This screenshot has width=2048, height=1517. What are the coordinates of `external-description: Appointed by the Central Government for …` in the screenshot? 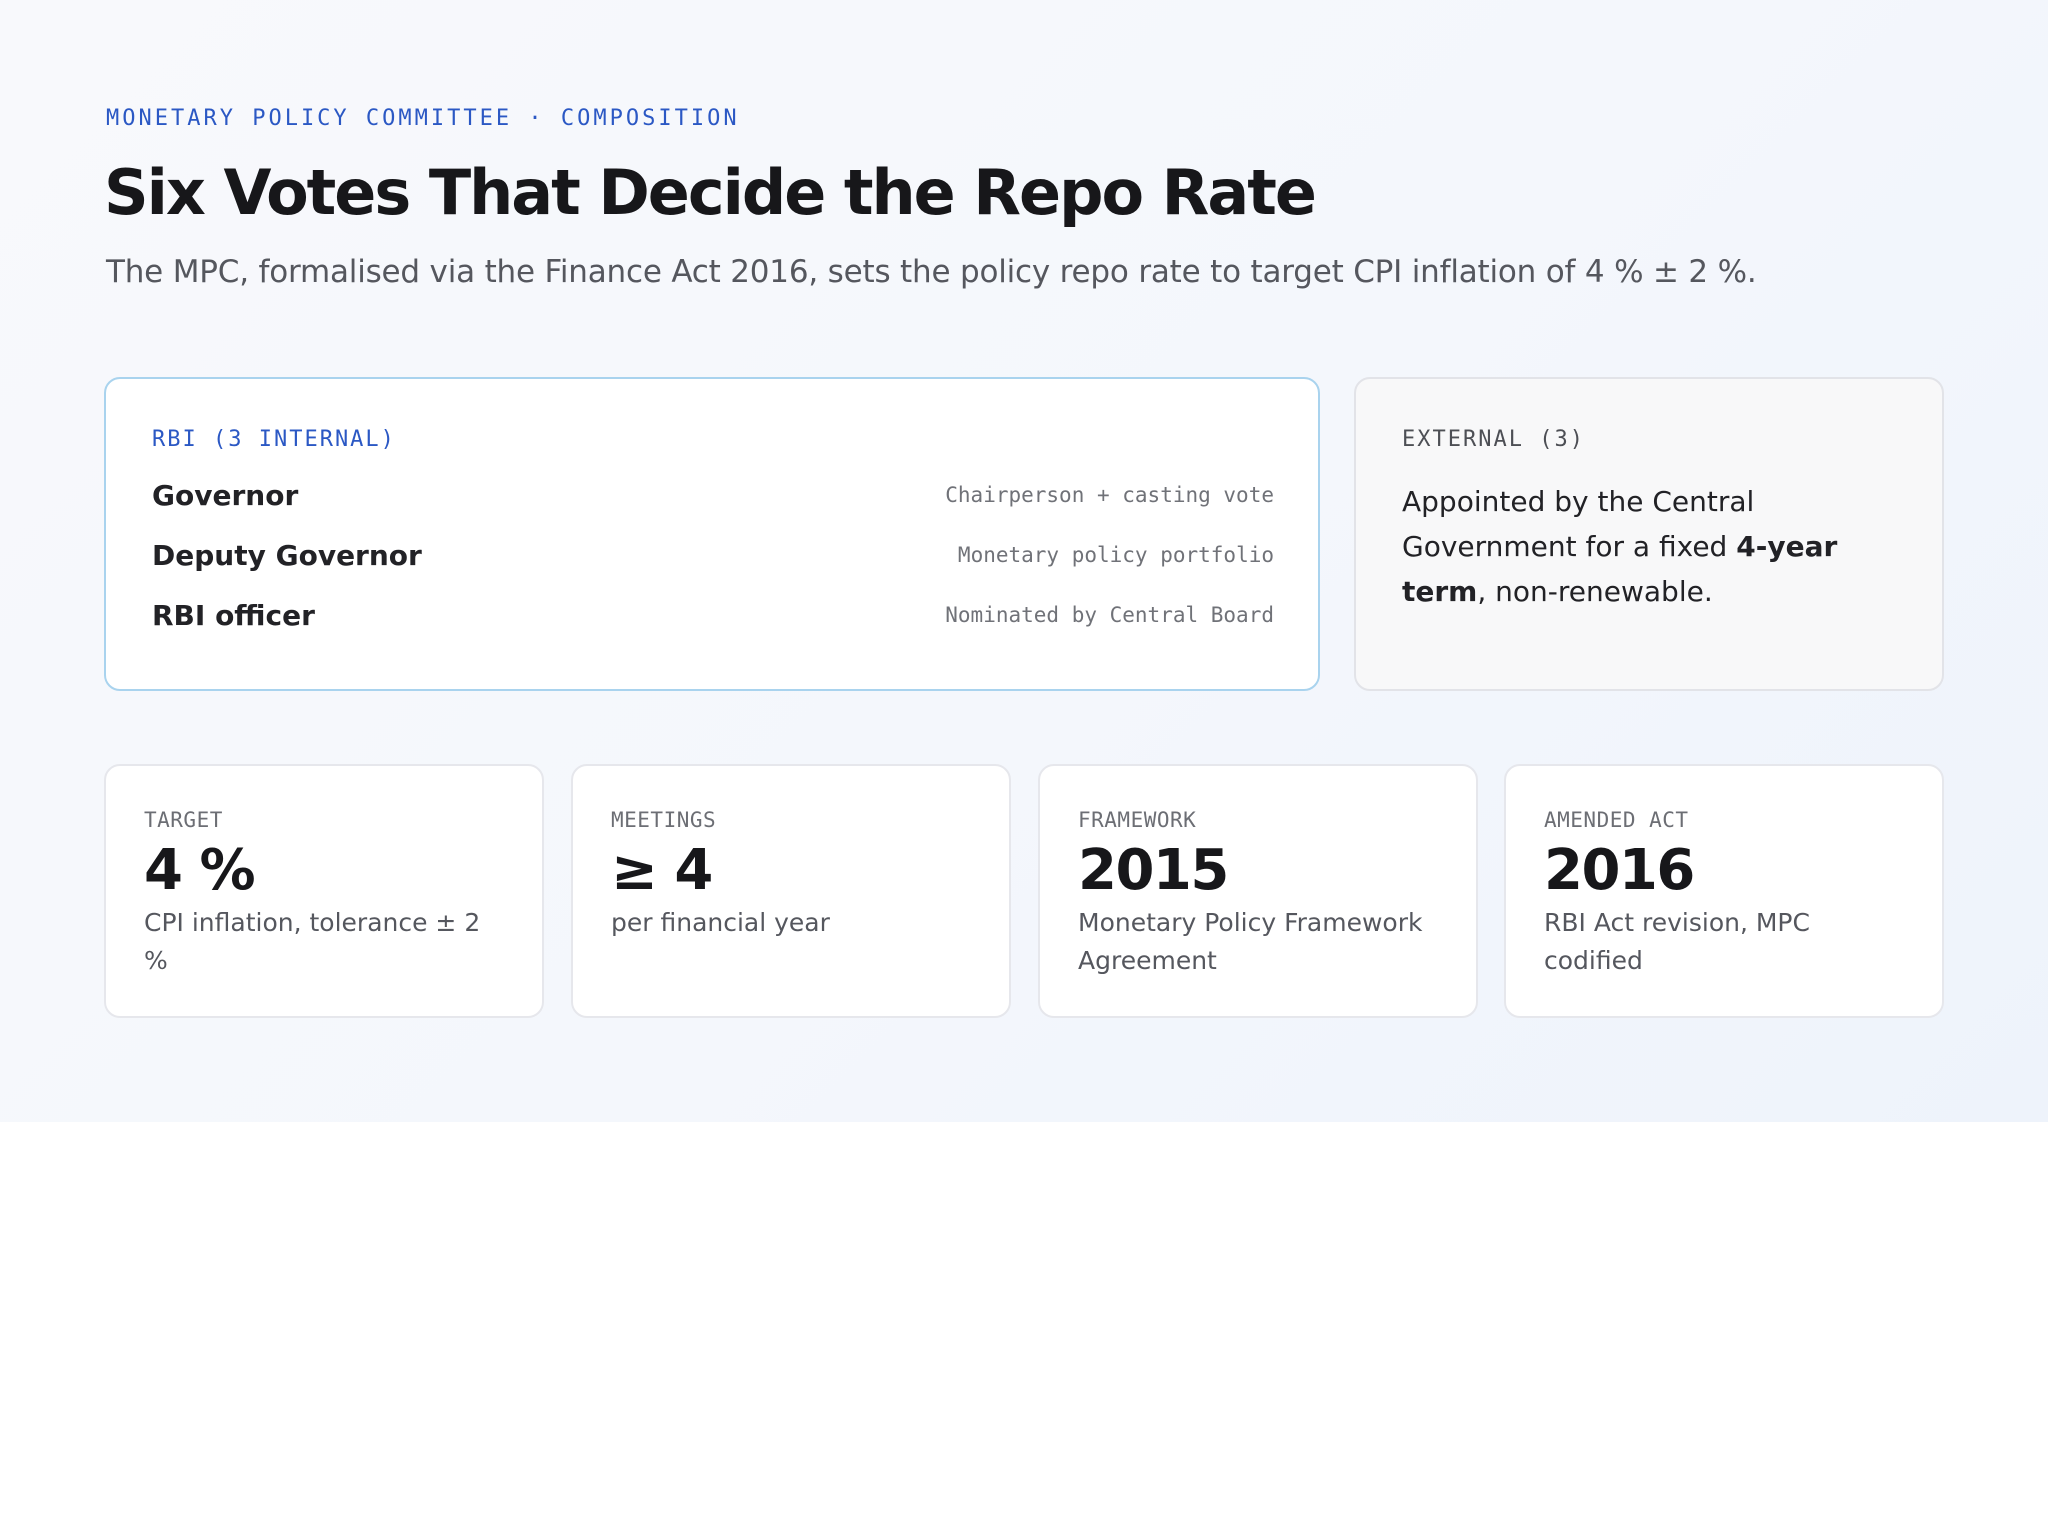 It's located at (1652, 546).